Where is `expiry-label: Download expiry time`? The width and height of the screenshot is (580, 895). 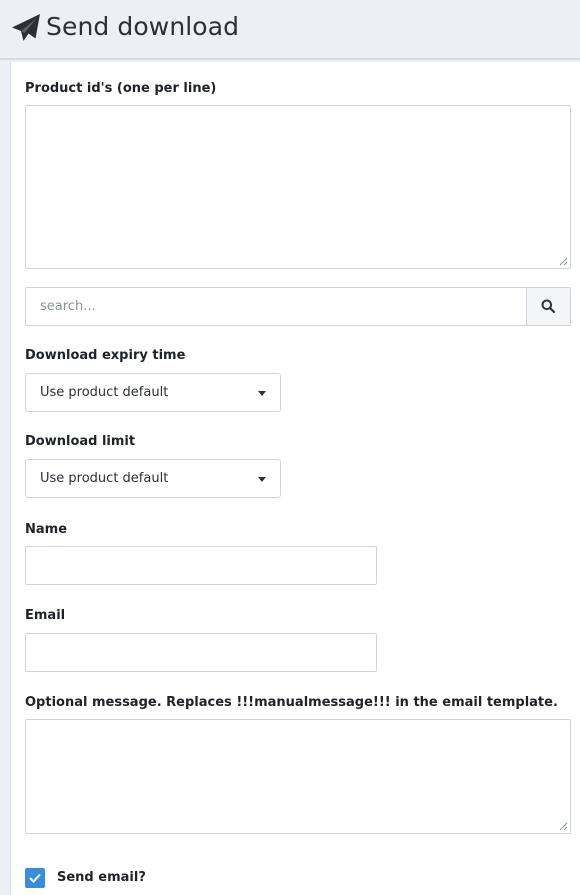 expiry-label: Download expiry time is located at coordinates (105, 355).